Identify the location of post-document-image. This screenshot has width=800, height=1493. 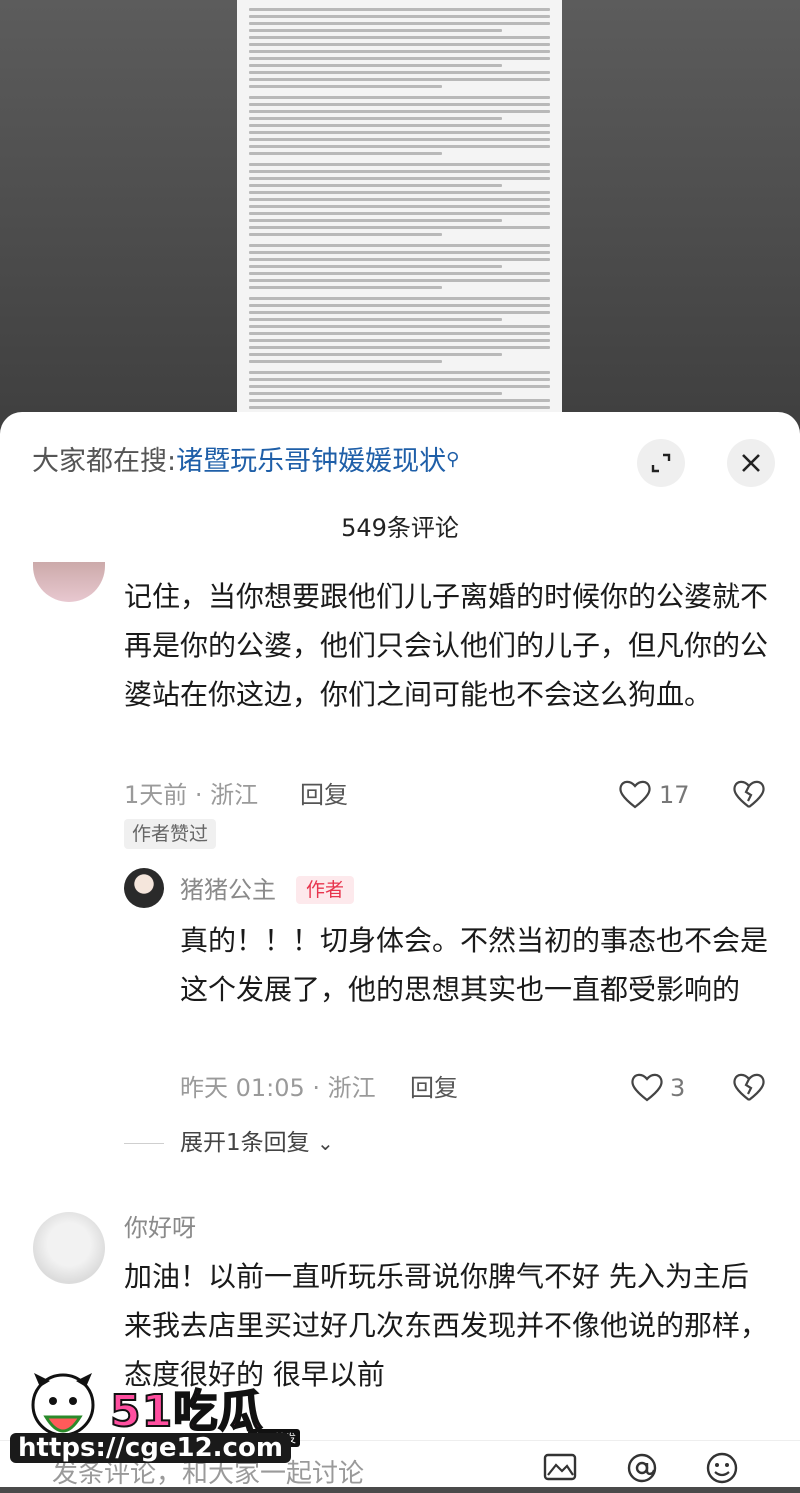
(399, 220).